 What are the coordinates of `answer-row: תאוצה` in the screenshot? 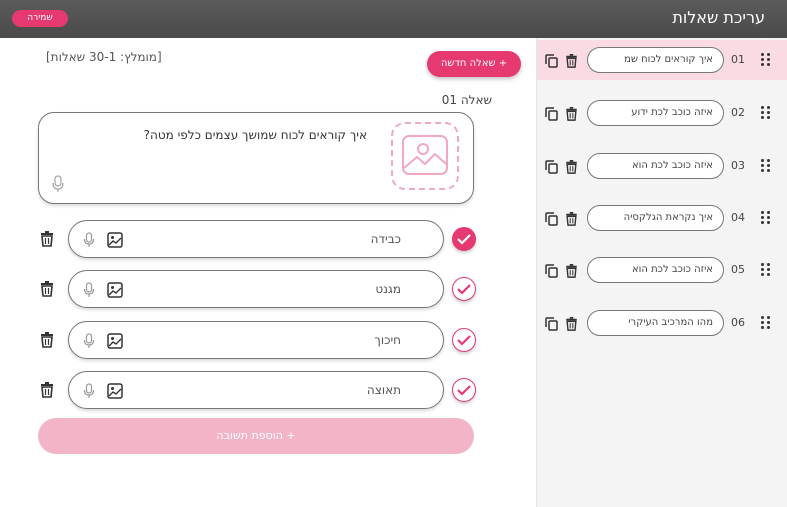 It's located at (256, 390).